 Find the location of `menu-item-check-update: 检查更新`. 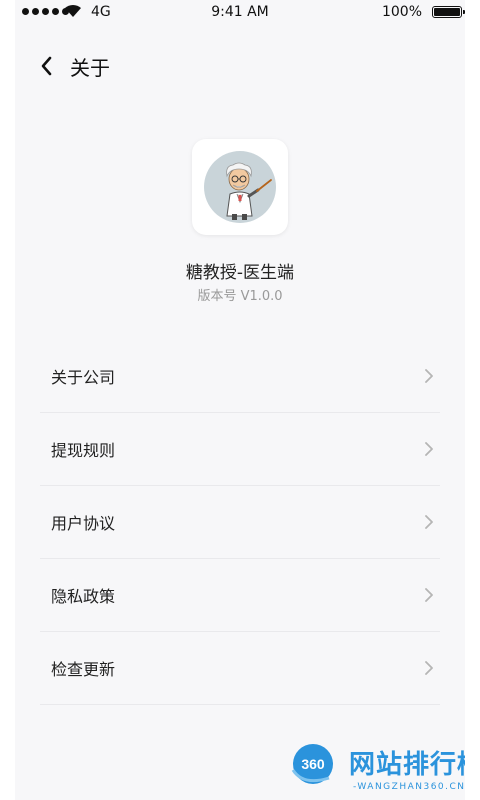

menu-item-check-update: 检查更新 is located at coordinates (240, 668).